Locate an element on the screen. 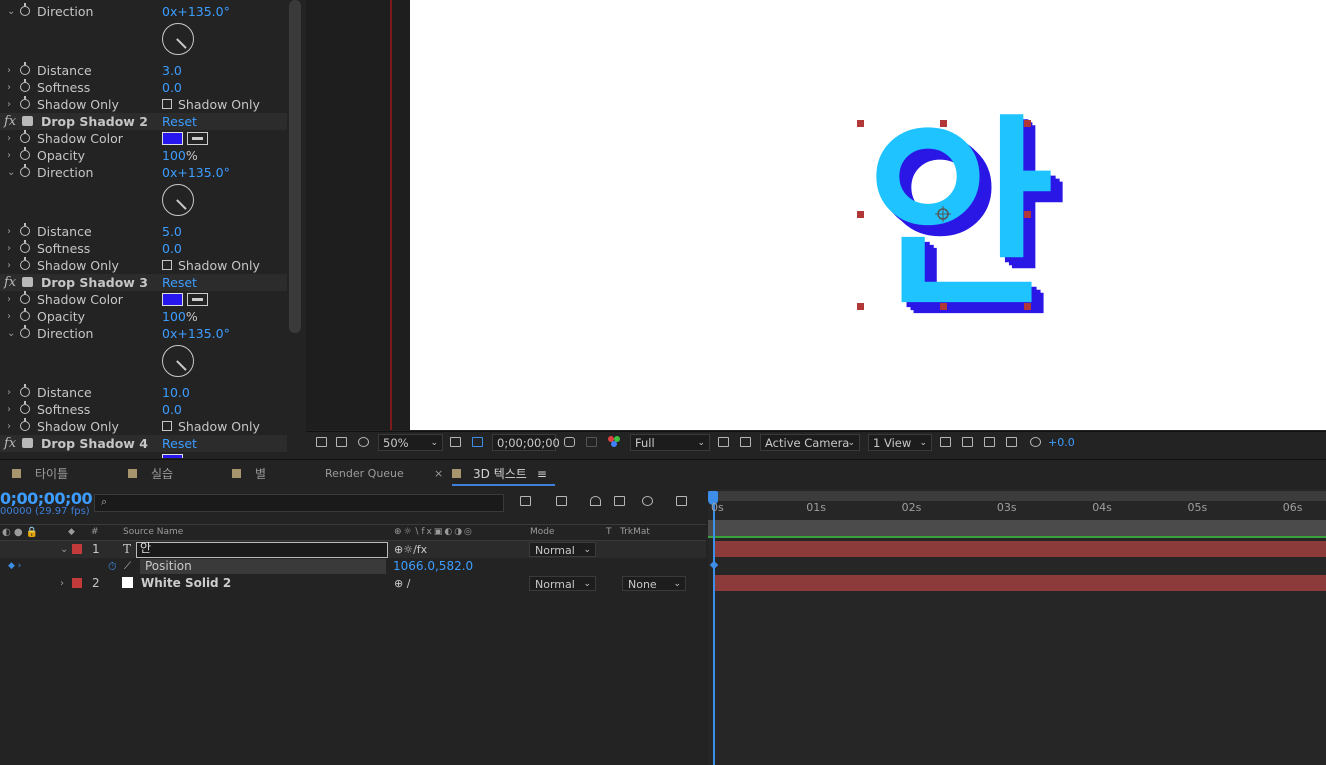 The image size is (1326, 765). monitor-icon is located at coordinates (341, 442).